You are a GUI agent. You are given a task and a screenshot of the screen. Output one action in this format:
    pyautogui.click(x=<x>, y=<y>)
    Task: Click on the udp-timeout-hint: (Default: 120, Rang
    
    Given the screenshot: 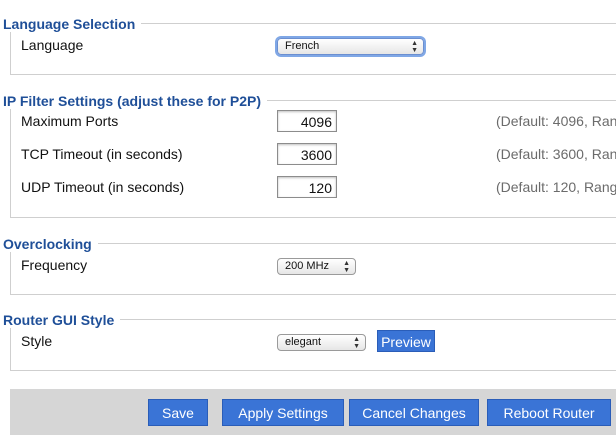 What is the action you would take?
    pyautogui.click(x=556, y=187)
    